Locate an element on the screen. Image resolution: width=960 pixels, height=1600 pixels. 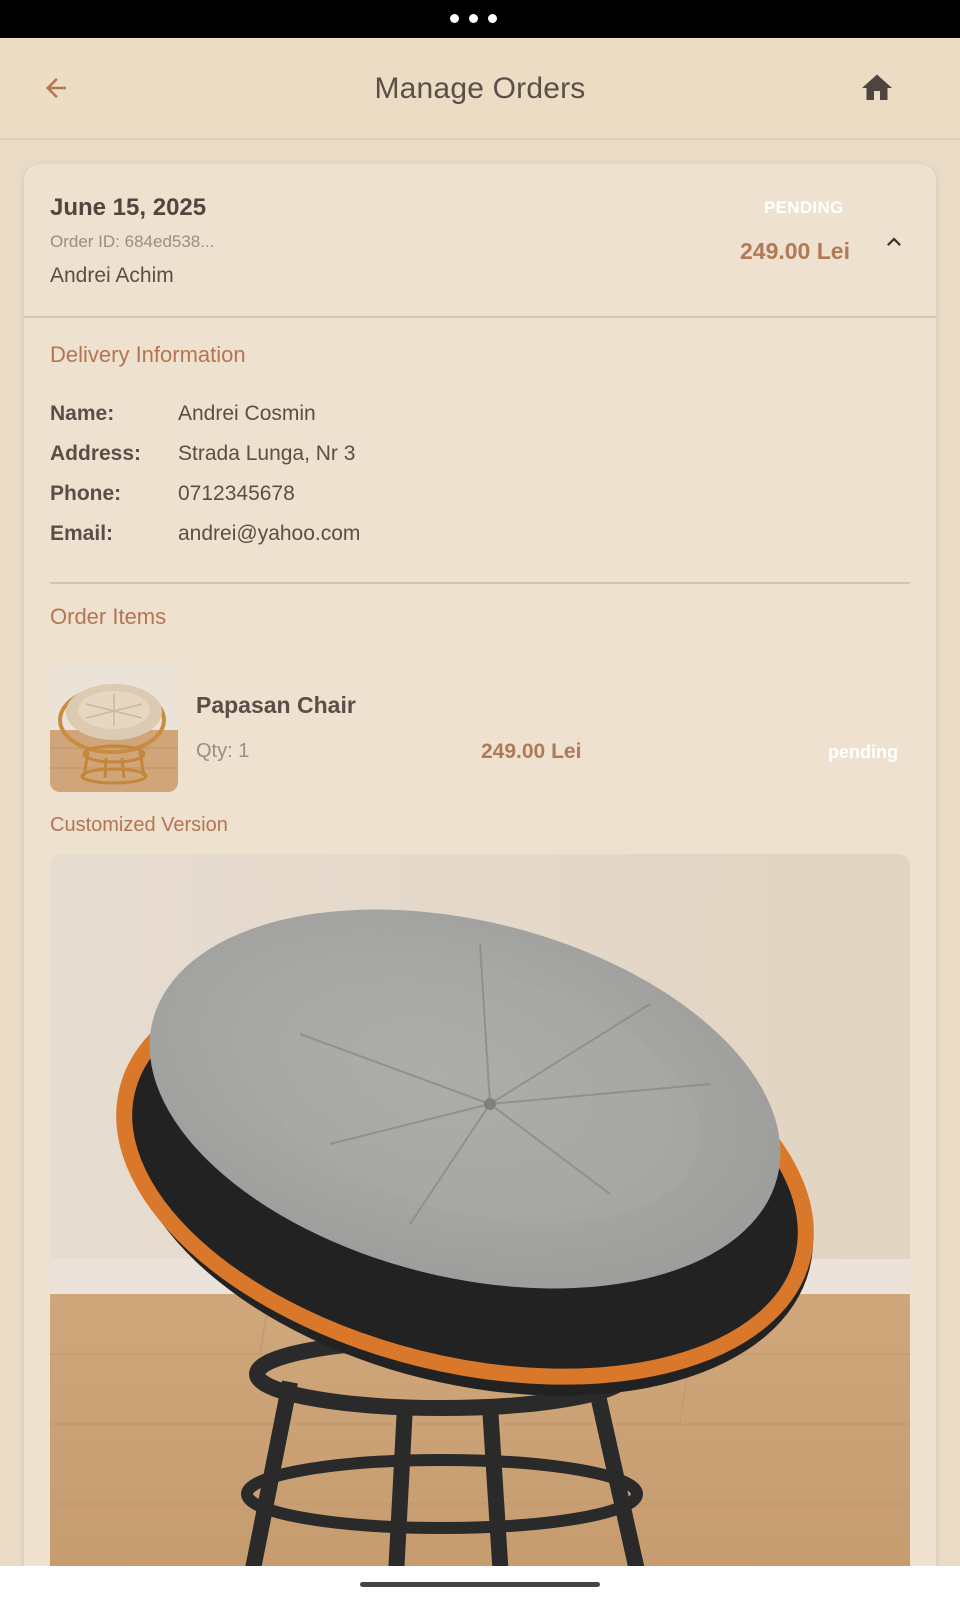
order-customer: Andrei Achim is located at coordinates (112, 275).